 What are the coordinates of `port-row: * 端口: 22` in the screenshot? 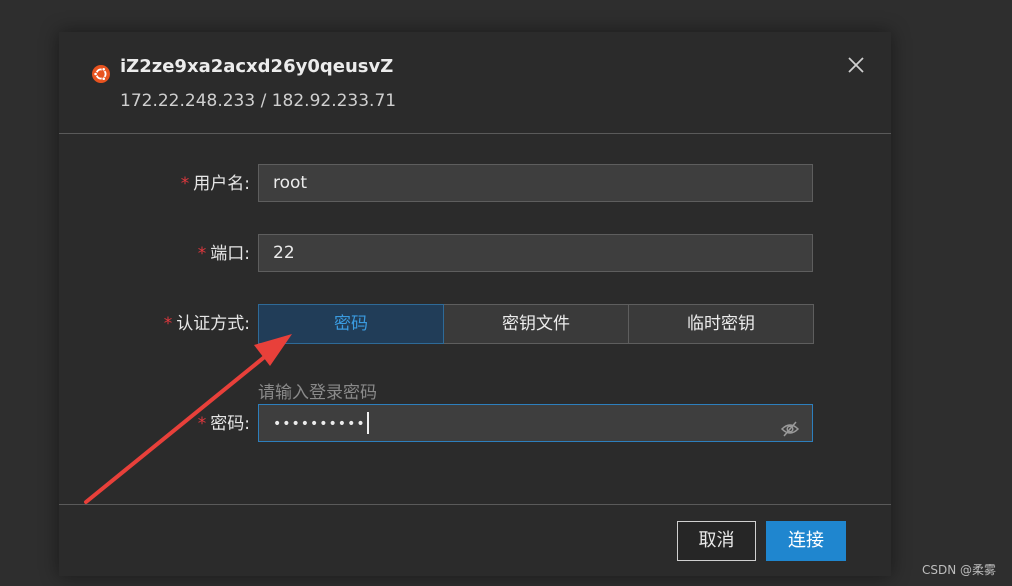 It's located at (475, 254).